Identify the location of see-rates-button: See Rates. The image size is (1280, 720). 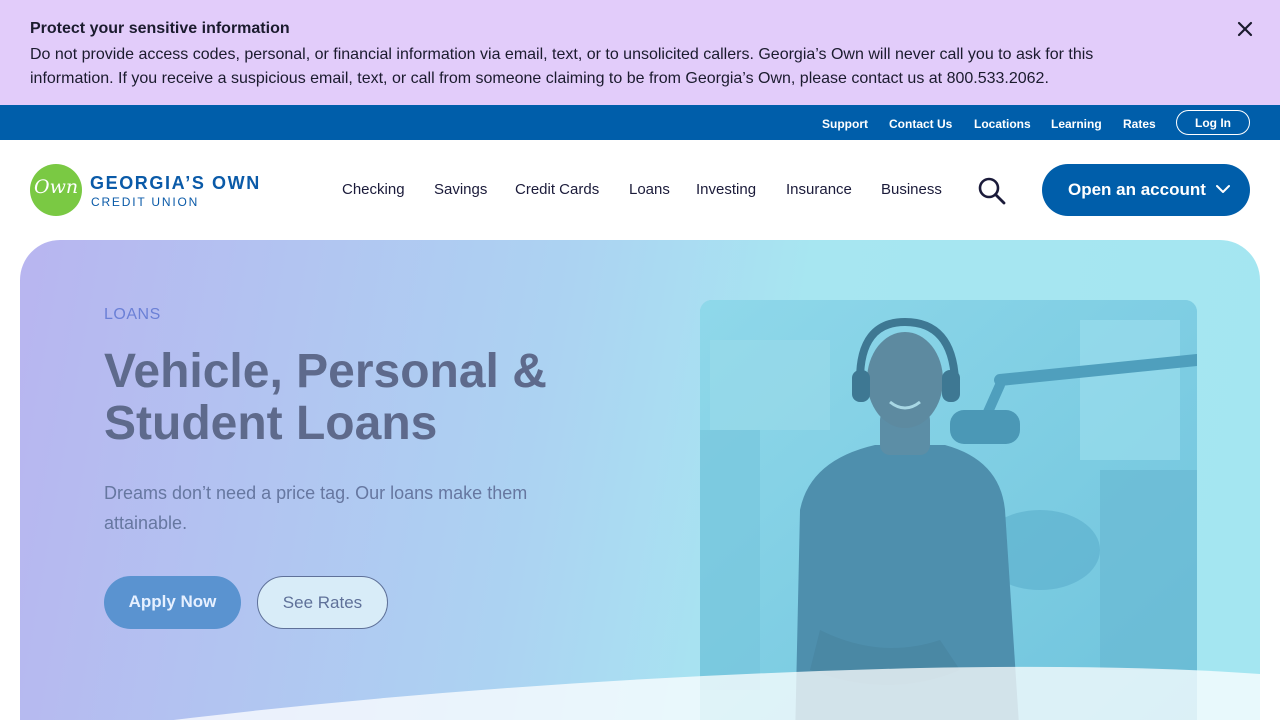
(322, 602).